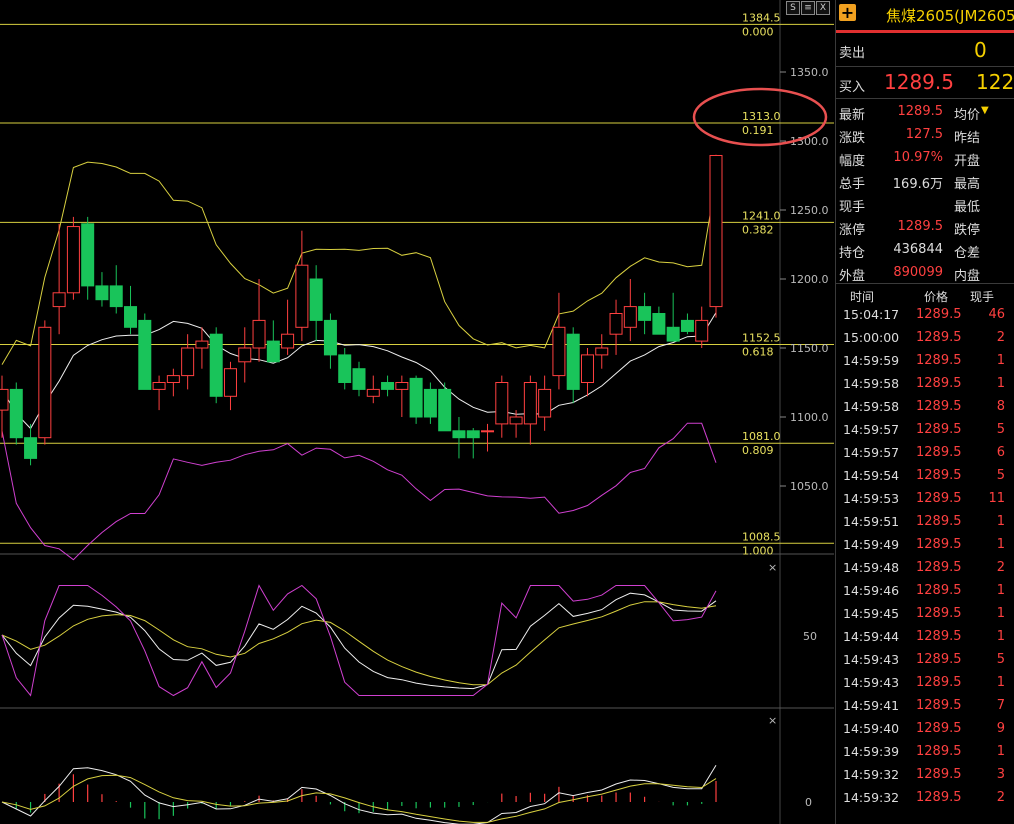  I want to click on tick-row: 14:59:51 1289.5 1, so click(925, 525).